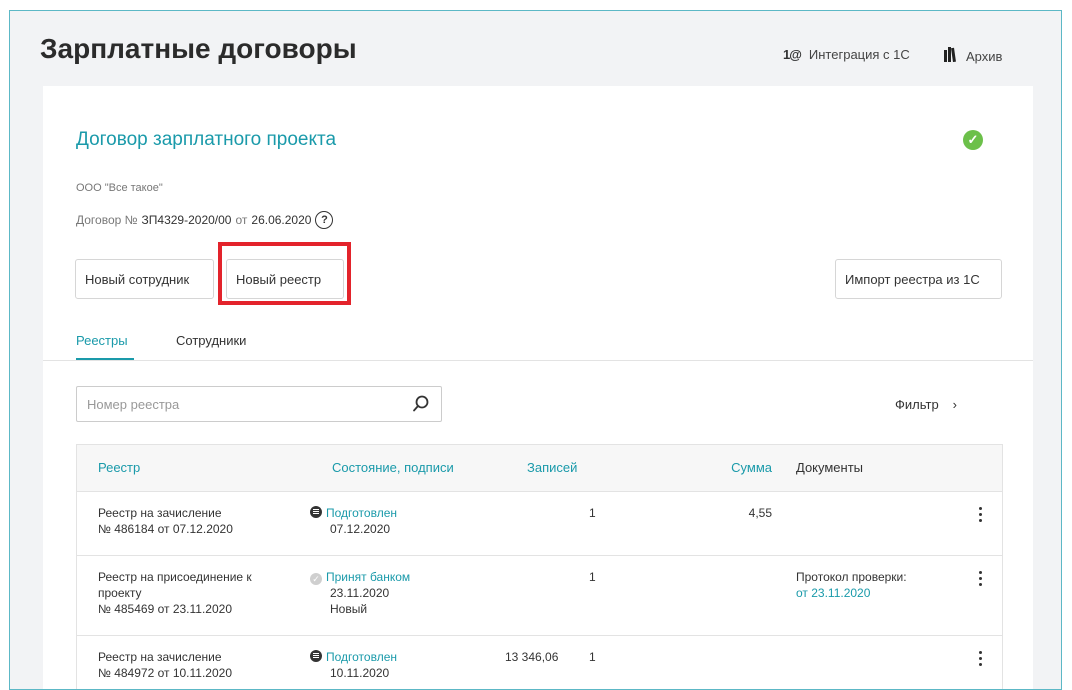 The width and height of the screenshot is (1072, 690). Describe the element at coordinates (165, 609) in the screenshot. I see `registry-number: № 485469 от 23.11.2020` at that location.